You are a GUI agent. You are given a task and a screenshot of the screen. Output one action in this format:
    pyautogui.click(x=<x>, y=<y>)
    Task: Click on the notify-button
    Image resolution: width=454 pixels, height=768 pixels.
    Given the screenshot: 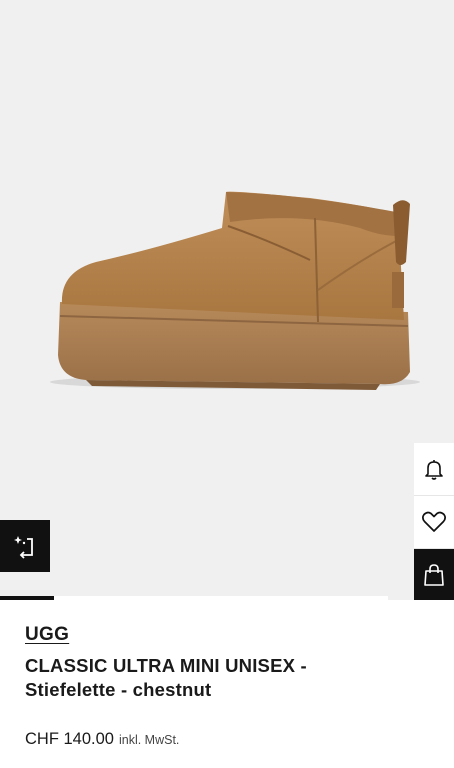 What is the action you would take?
    pyautogui.click(x=434, y=469)
    